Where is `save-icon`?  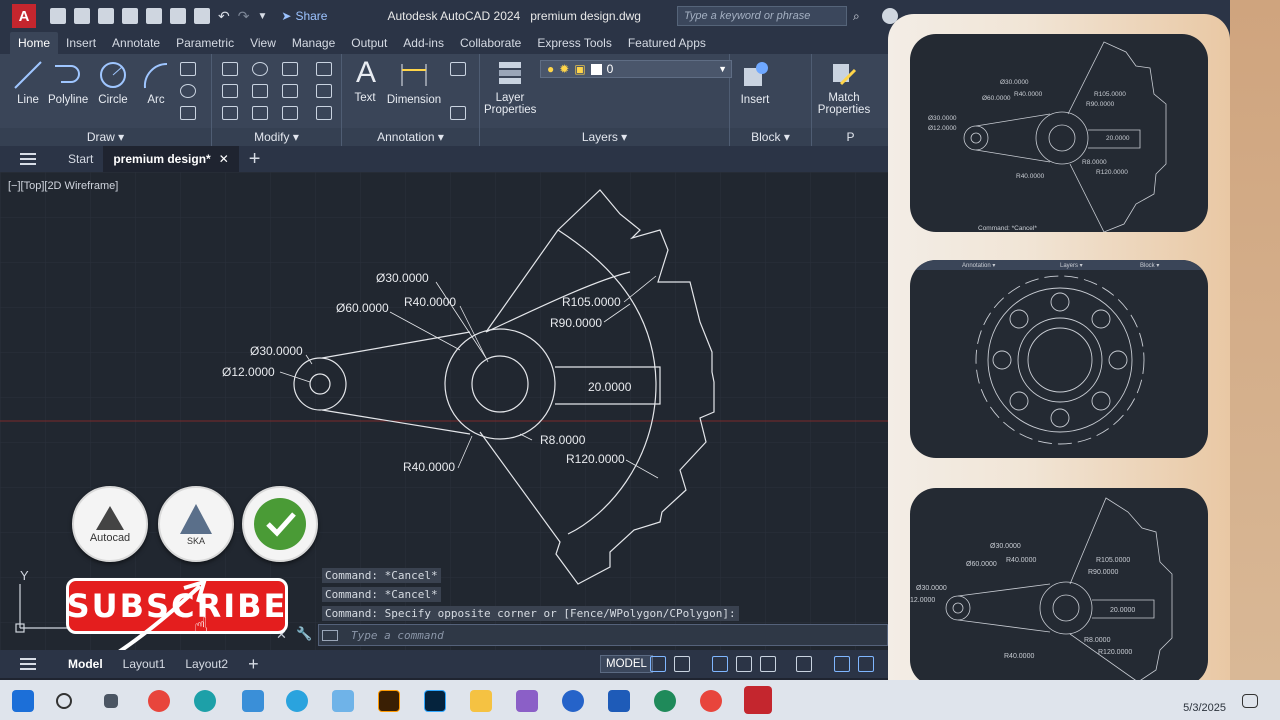
save-icon is located at coordinates (106, 16).